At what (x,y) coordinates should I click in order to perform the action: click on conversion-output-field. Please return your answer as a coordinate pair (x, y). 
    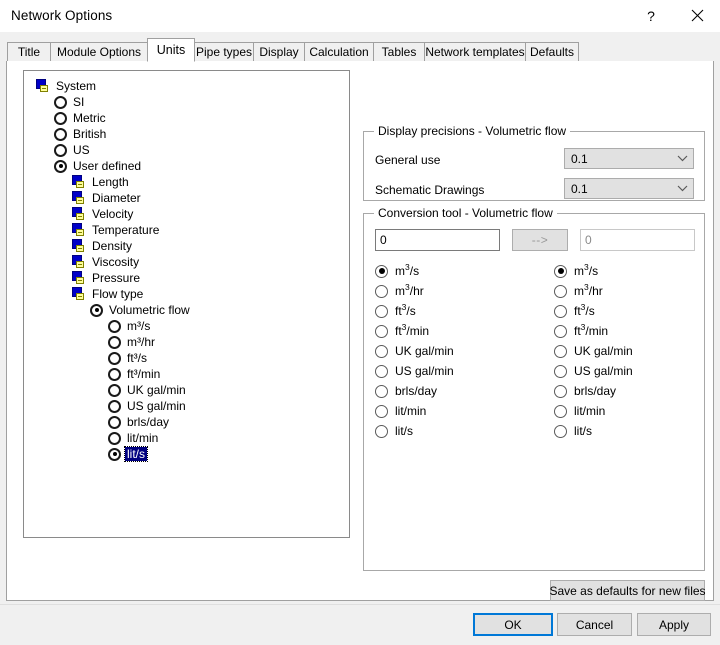
    Looking at the image, I should click on (637, 240).